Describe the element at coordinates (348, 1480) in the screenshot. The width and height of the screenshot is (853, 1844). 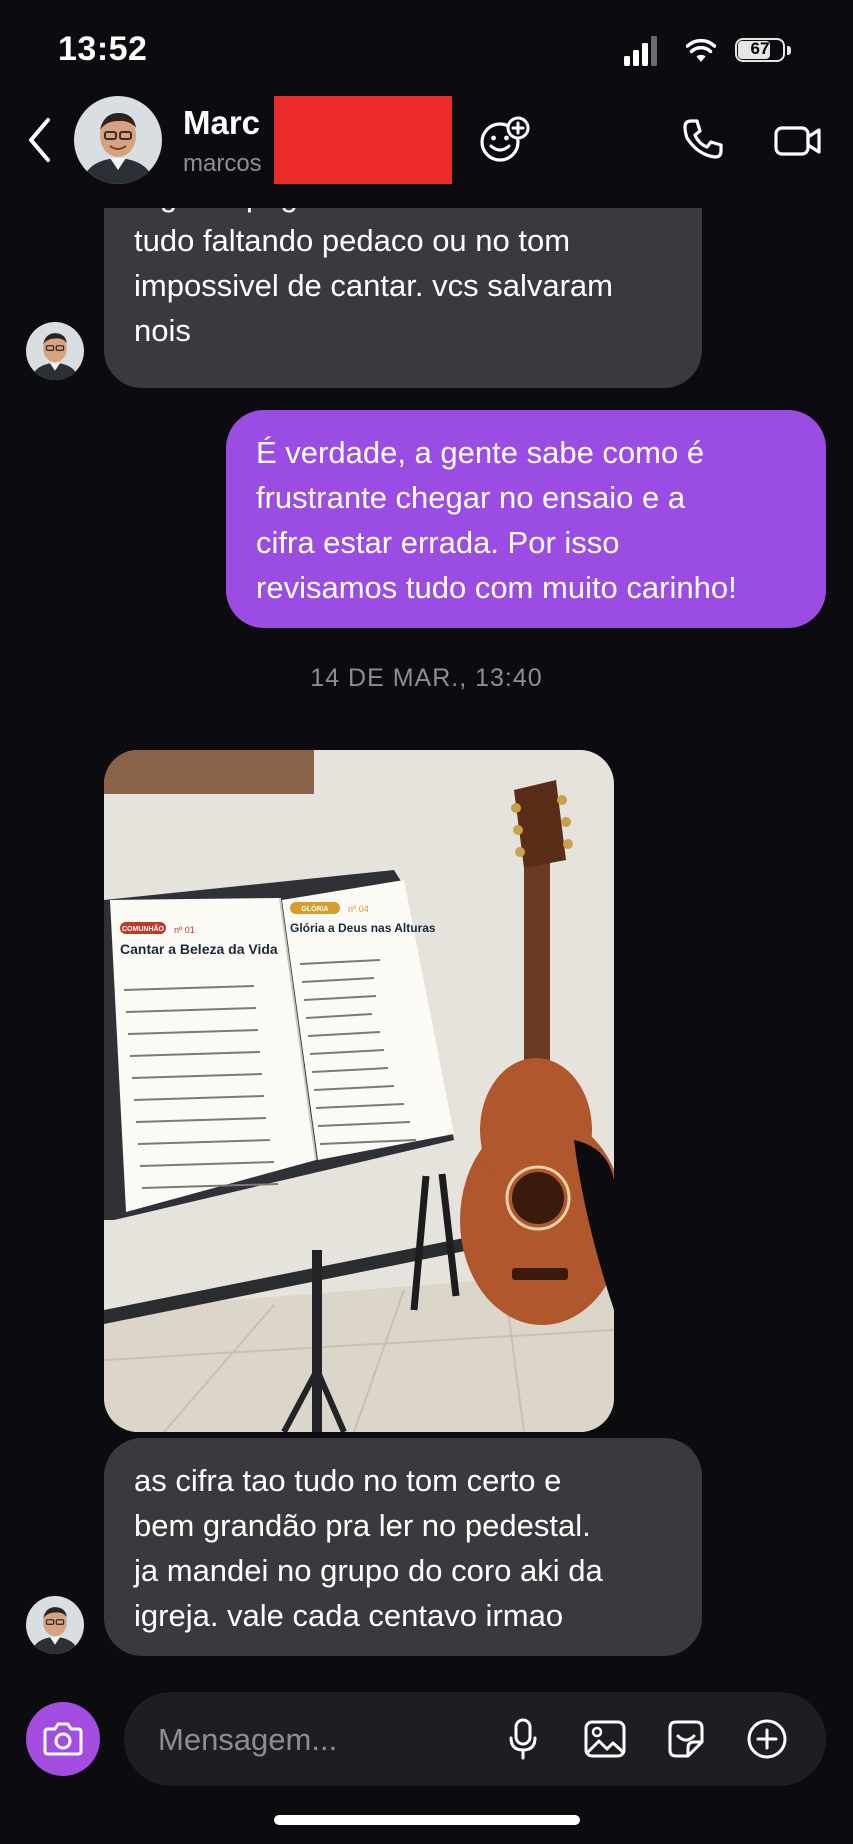
I see `message-line: as cifra tao tudo no tom certo e` at that location.